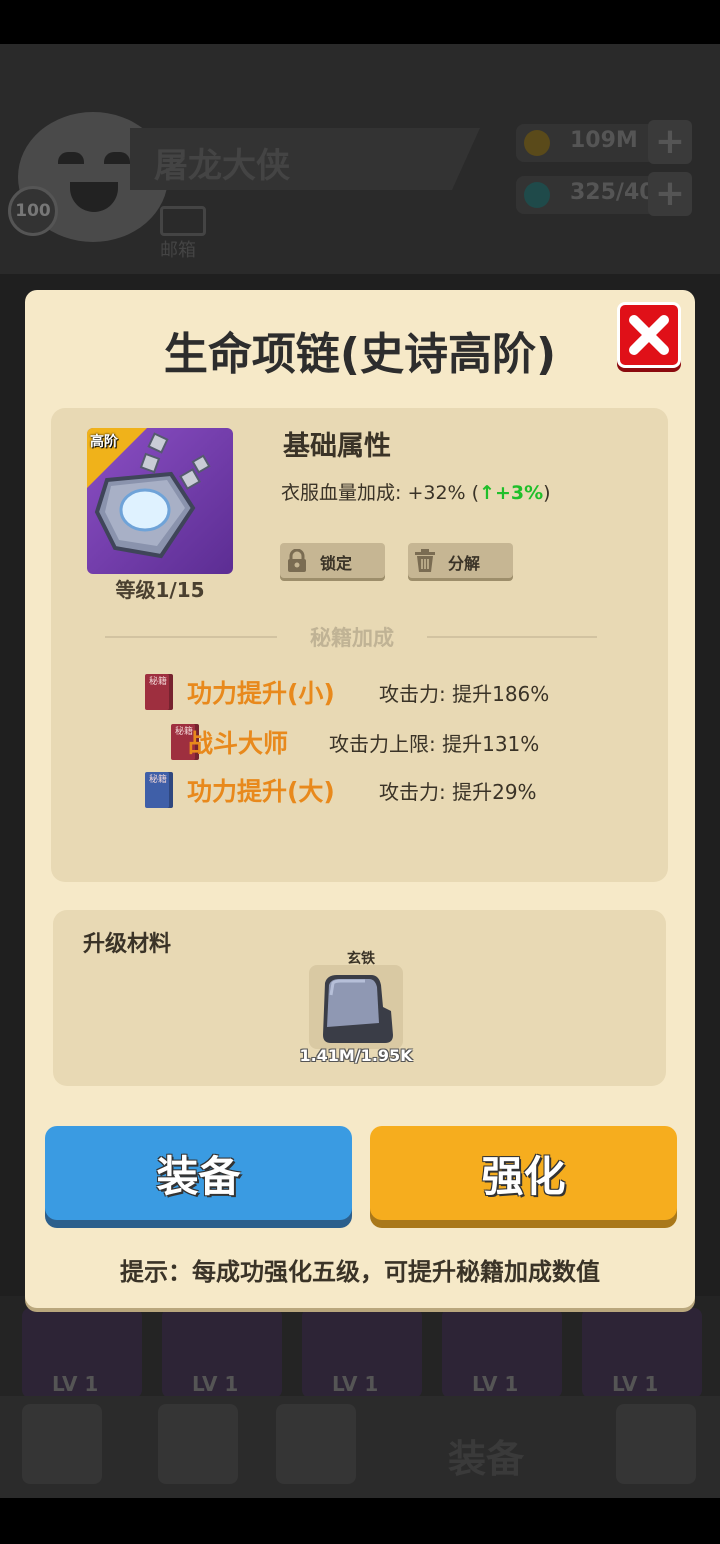 Image resolution: width=720 pixels, height=1544 pixels. Describe the element at coordinates (33, 211) in the screenshot. I see `player-level-badge: 100` at that location.